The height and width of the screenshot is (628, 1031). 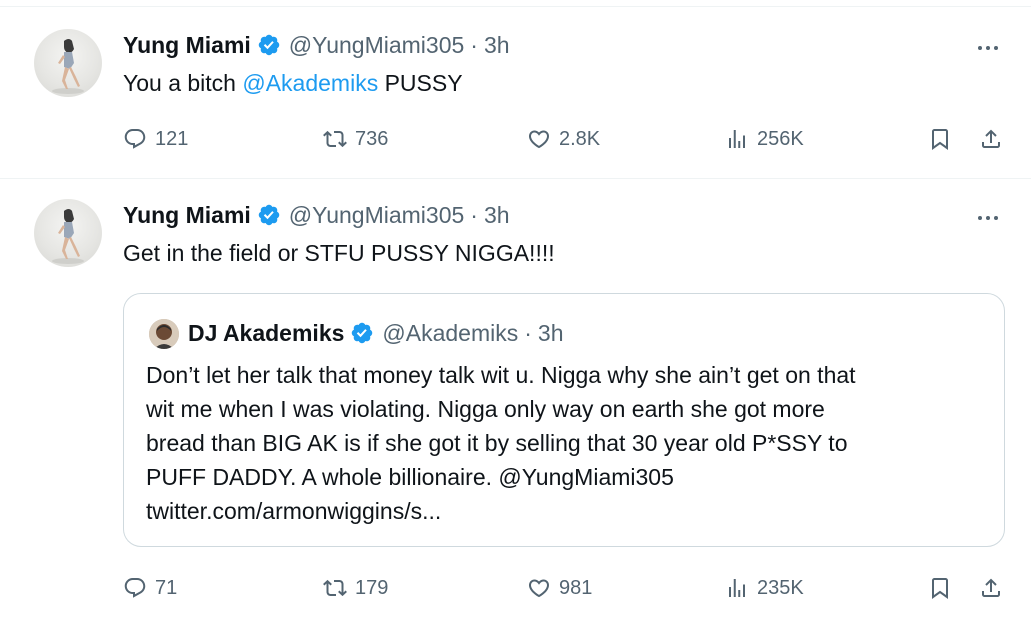 I want to click on like-button: 981, so click(x=559, y=588).